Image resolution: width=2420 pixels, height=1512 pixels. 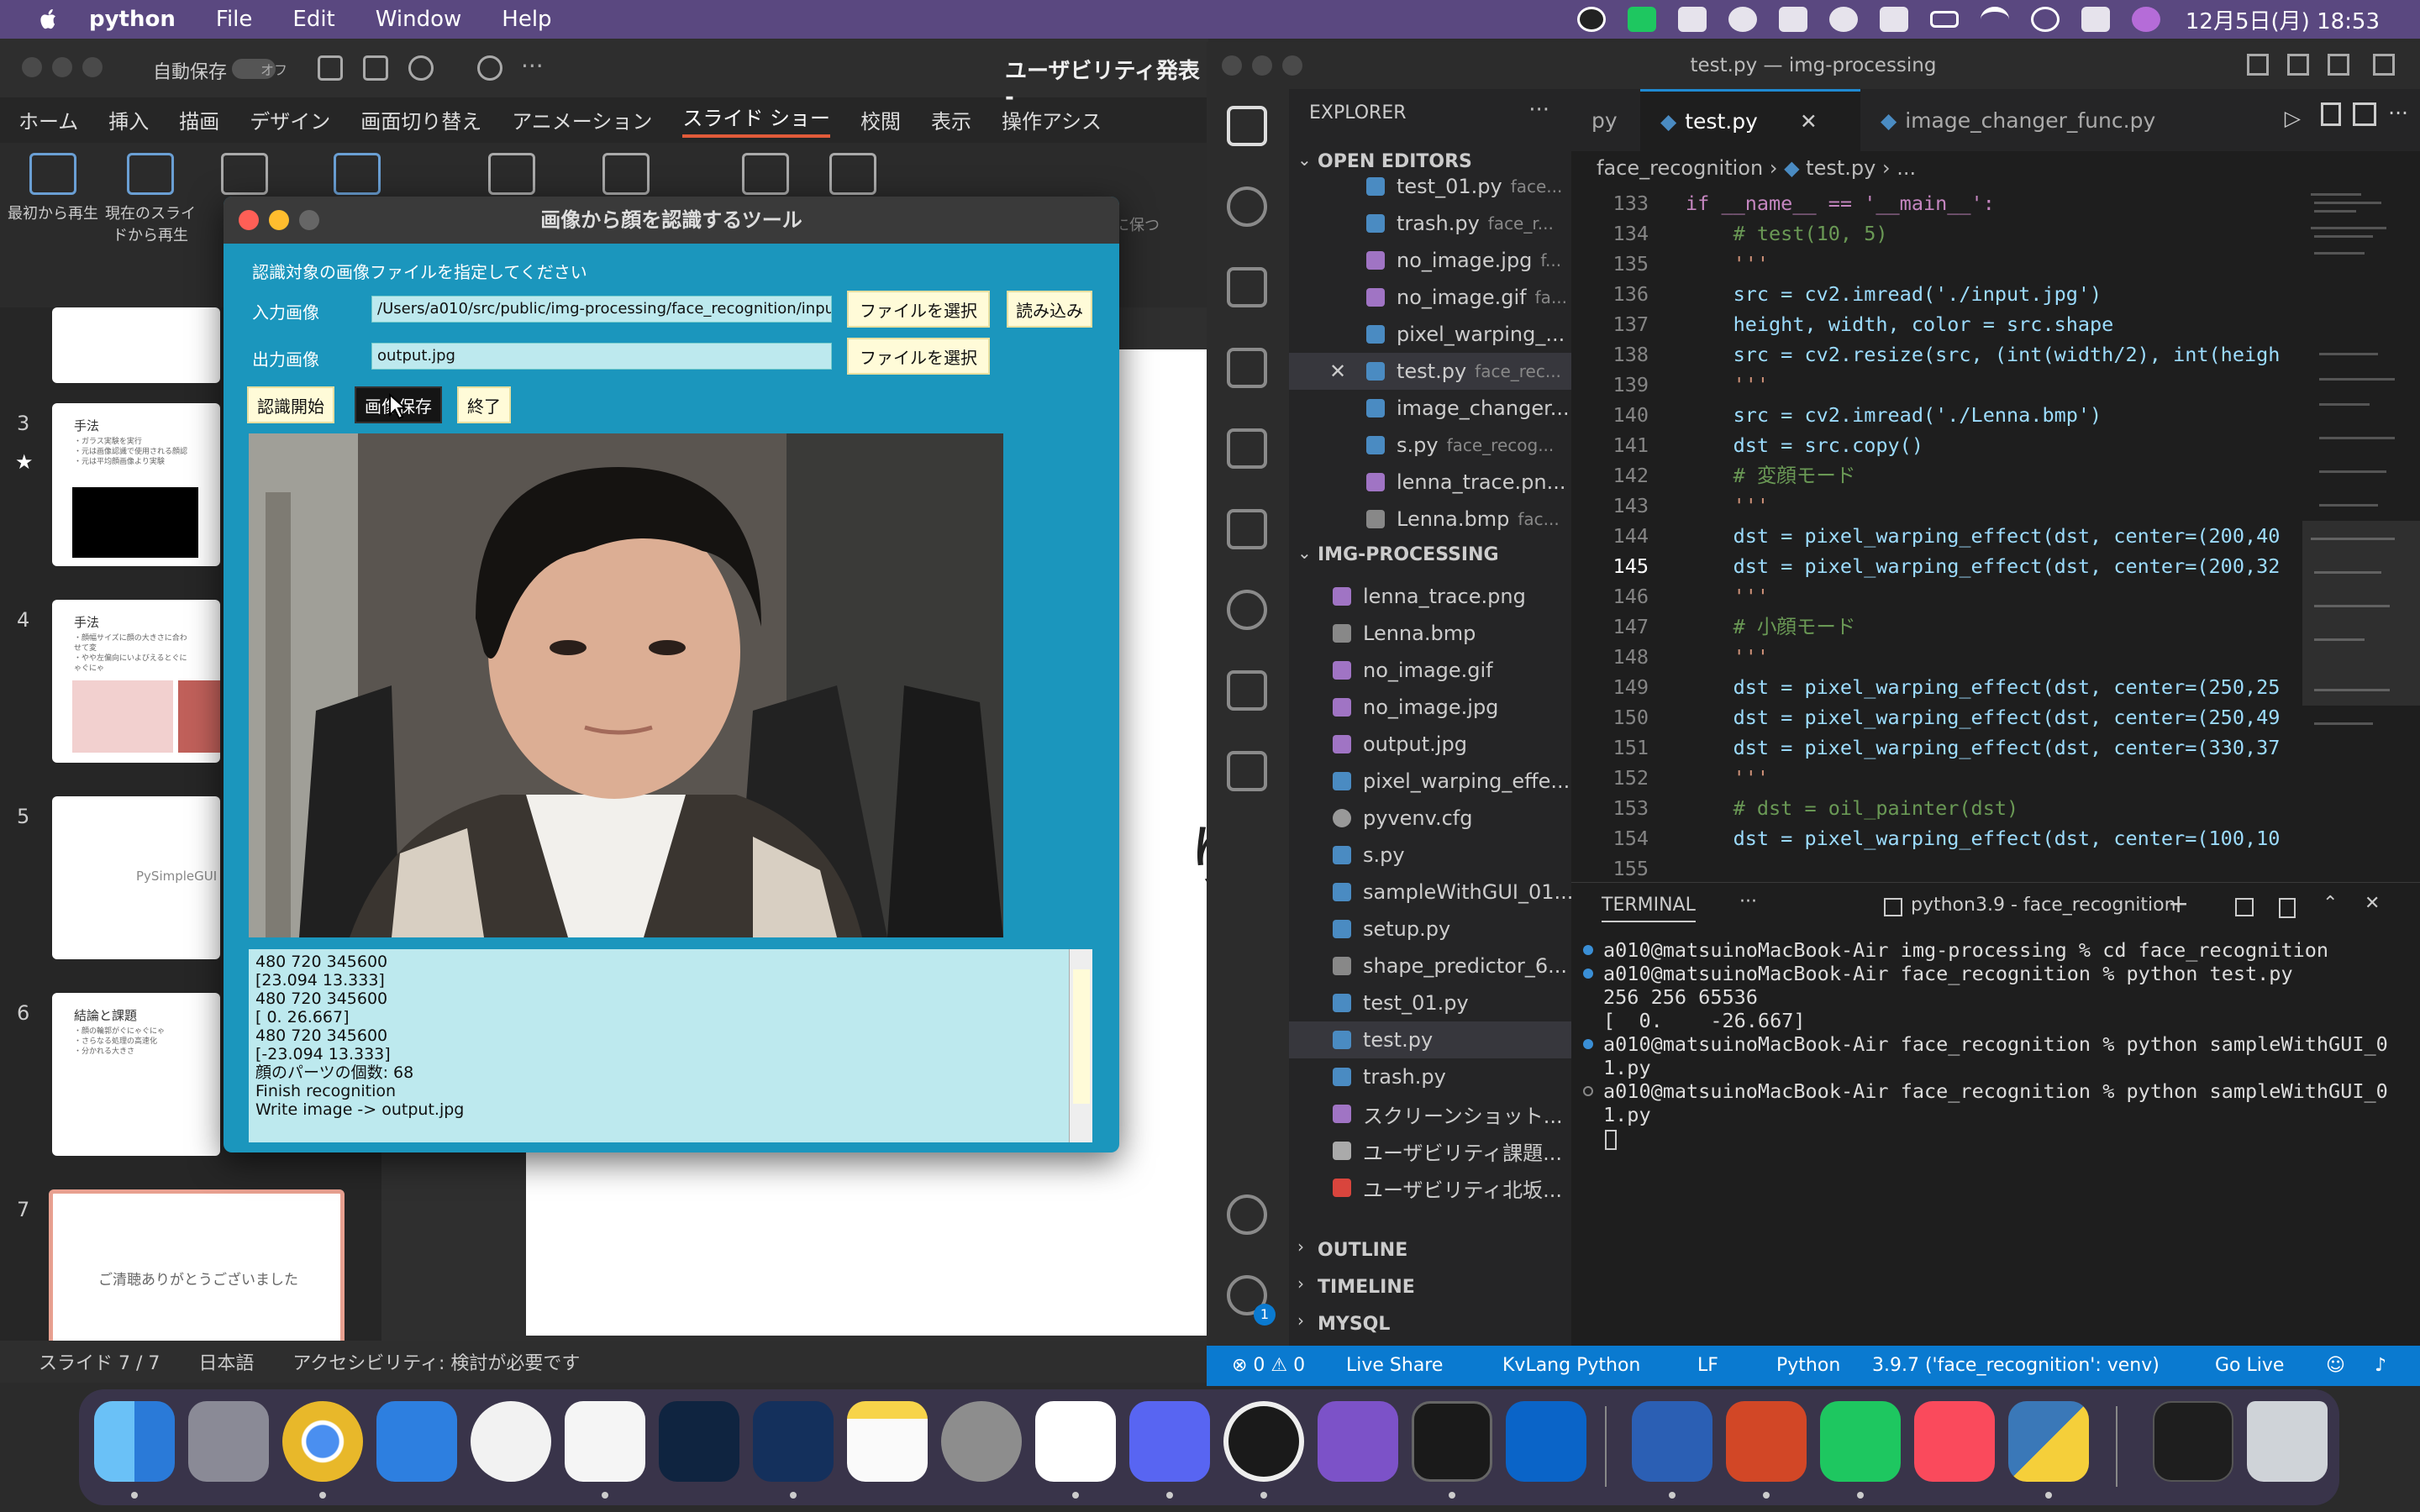 I want to click on file-tree-item: test_01.py, so click(x=1430, y=1002).